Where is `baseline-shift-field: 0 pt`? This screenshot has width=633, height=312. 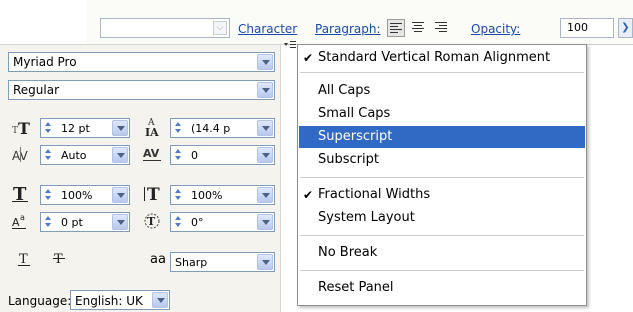
baseline-shift-field: 0 pt is located at coordinates (85, 222).